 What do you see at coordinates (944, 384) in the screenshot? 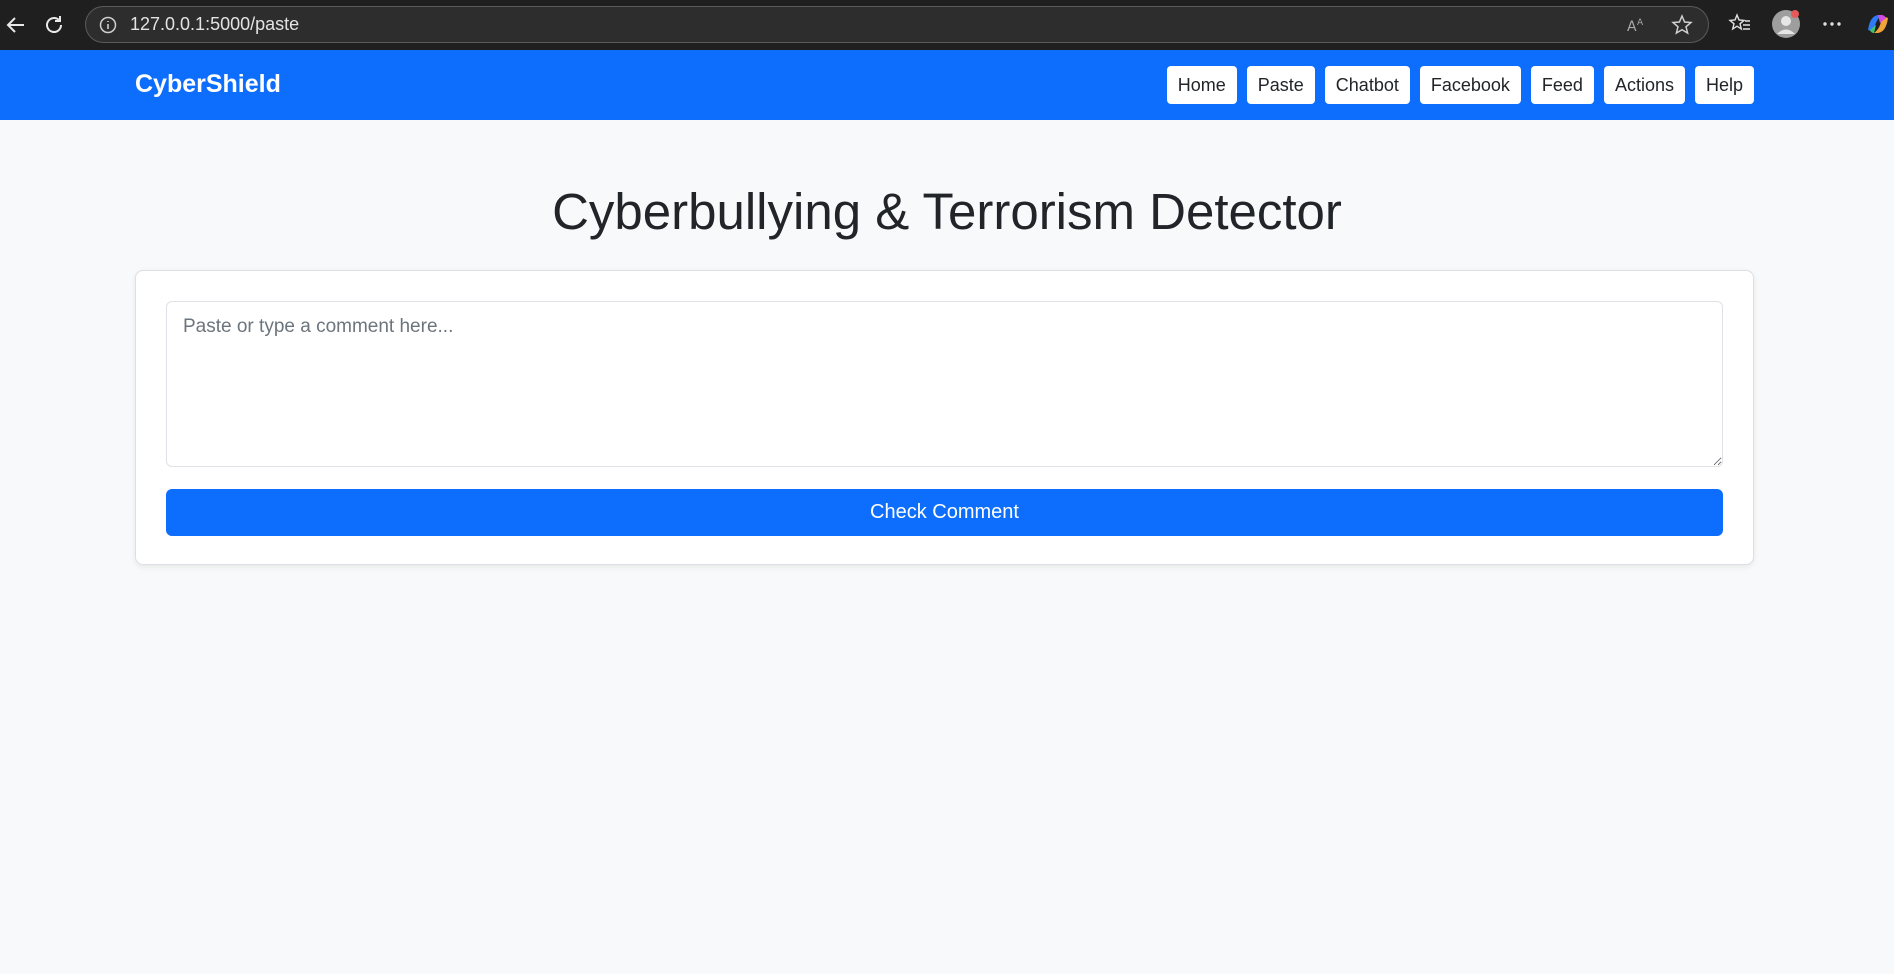
I see `comment-input` at bounding box center [944, 384].